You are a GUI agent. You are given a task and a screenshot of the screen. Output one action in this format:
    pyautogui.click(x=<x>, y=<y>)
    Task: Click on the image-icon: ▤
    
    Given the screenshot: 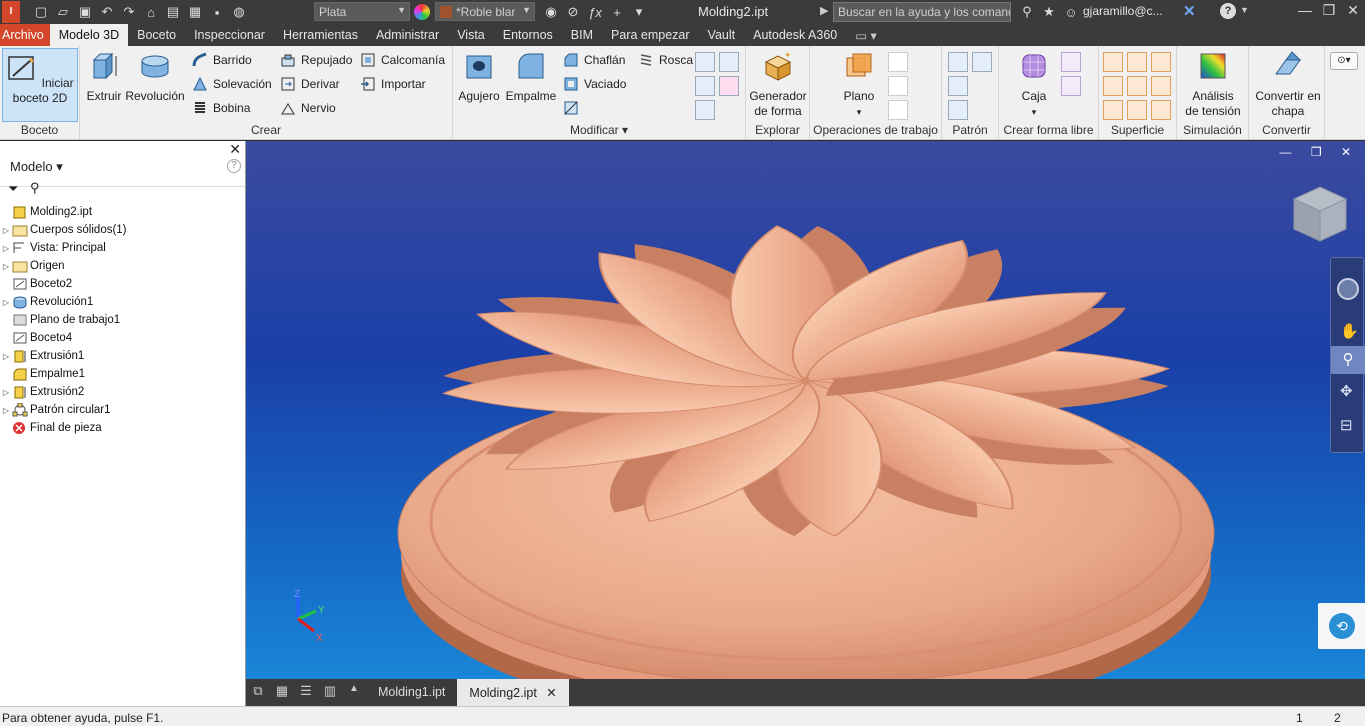 What is the action you would take?
    pyautogui.click(x=173, y=12)
    